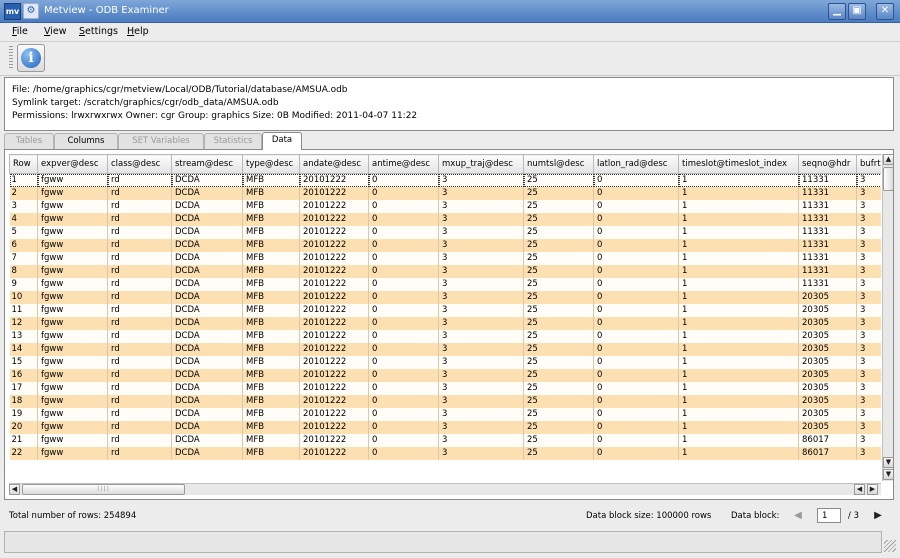 This screenshot has width=900, height=558. Describe the element at coordinates (72, 232) in the screenshot. I see `table-cell: fgww` at that location.